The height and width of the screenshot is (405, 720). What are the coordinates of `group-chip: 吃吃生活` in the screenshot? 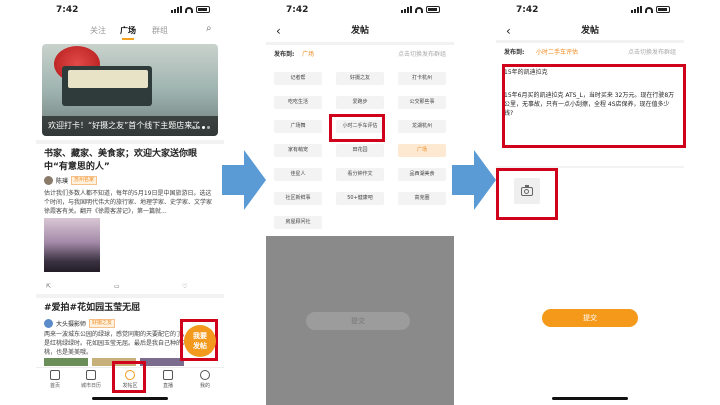 It's located at (298, 102).